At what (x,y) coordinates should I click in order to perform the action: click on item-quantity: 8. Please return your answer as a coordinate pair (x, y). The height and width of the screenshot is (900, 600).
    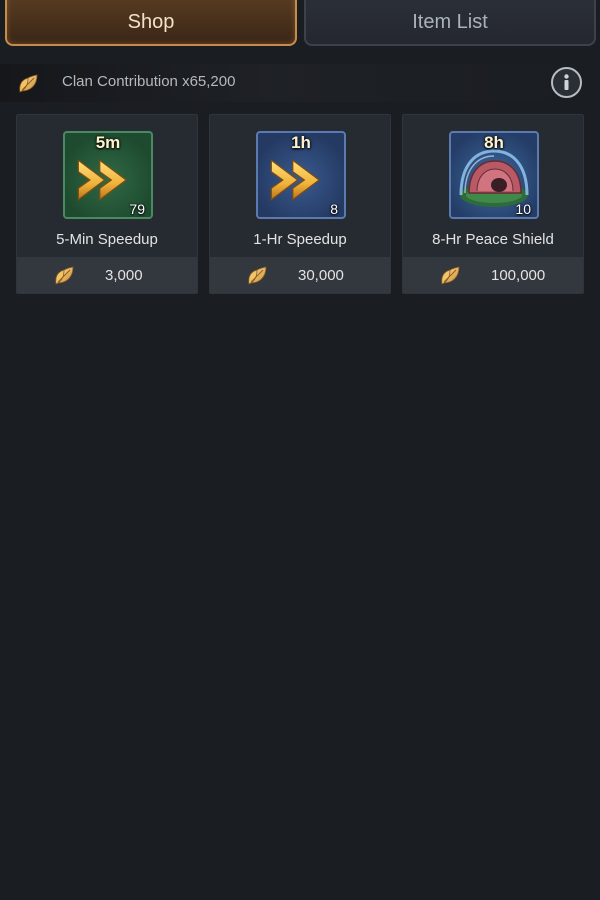
    Looking at the image, I should click on (334, 209).